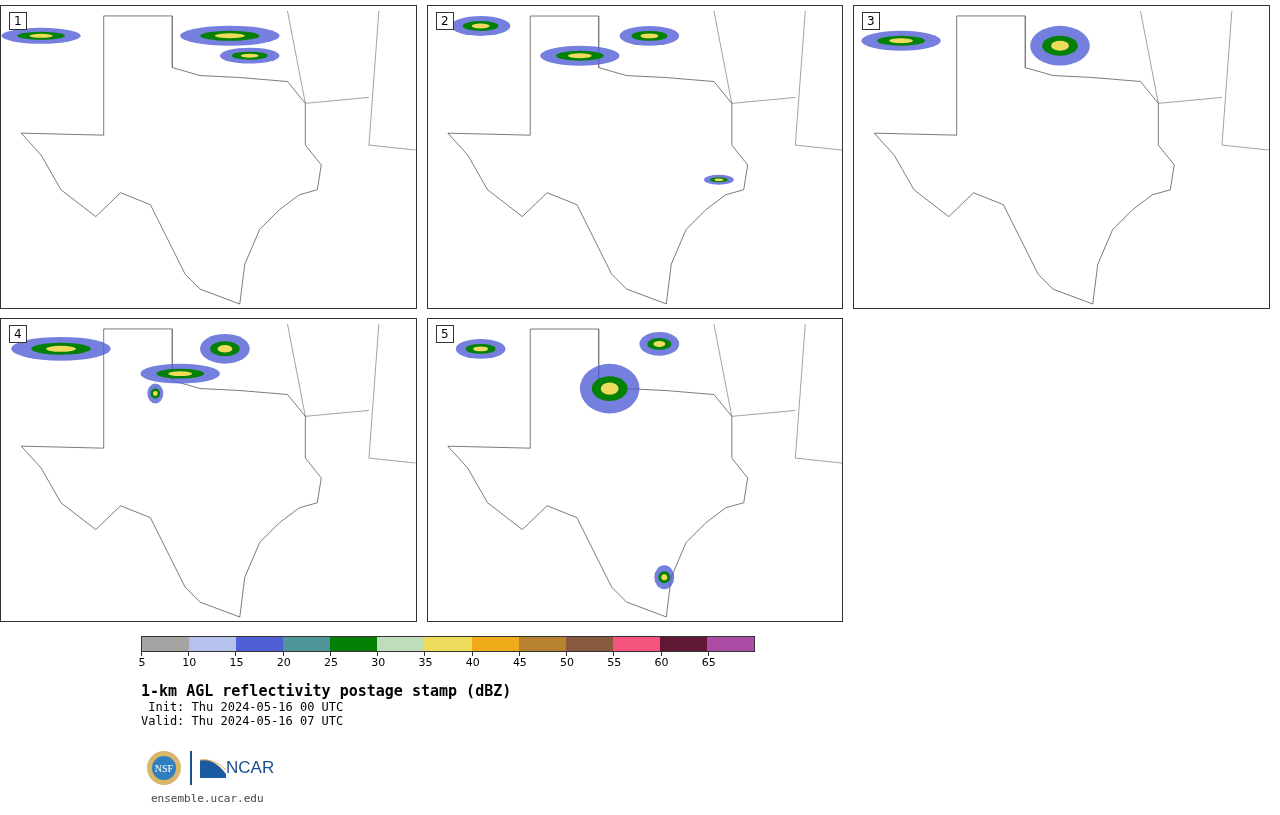 This screenshot has height=815, width=1280. I want to click on panel-number: 3, so click(871, 21).